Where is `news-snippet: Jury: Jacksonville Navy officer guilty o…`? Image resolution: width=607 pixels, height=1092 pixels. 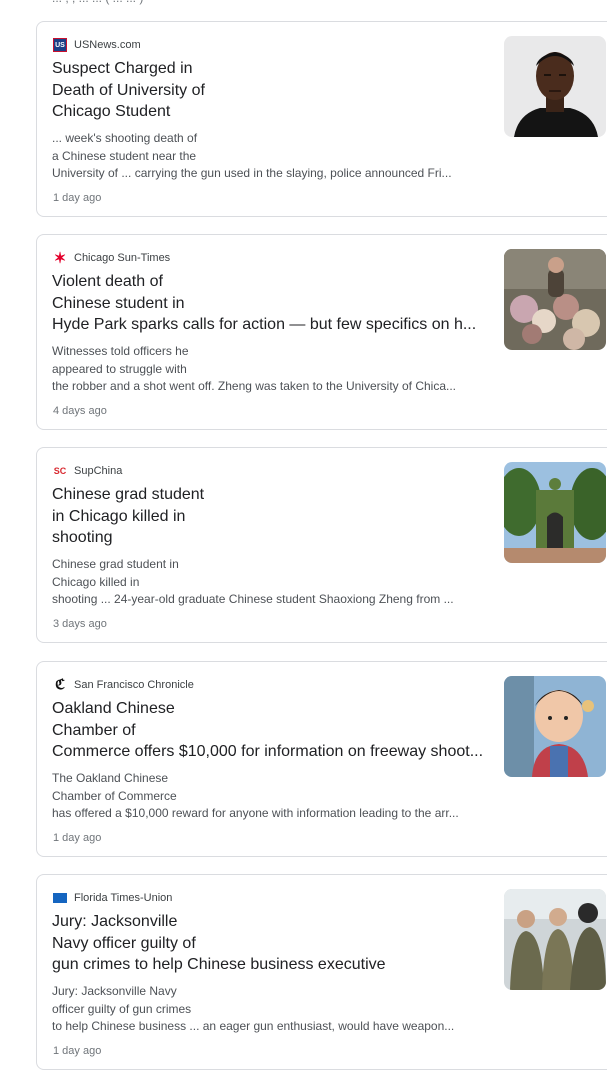
news-snippet: Jury: Jacksonville Navy officer guilty o… is located at coordinates (253, 1008).